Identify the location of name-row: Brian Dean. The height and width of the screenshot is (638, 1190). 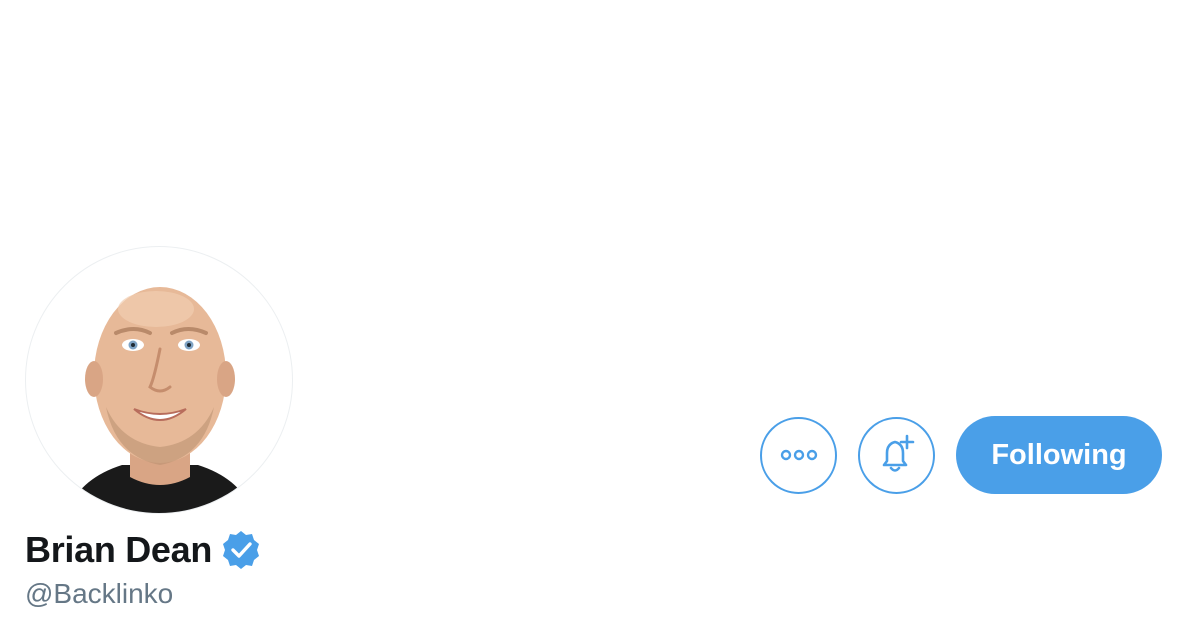
(143, 550).